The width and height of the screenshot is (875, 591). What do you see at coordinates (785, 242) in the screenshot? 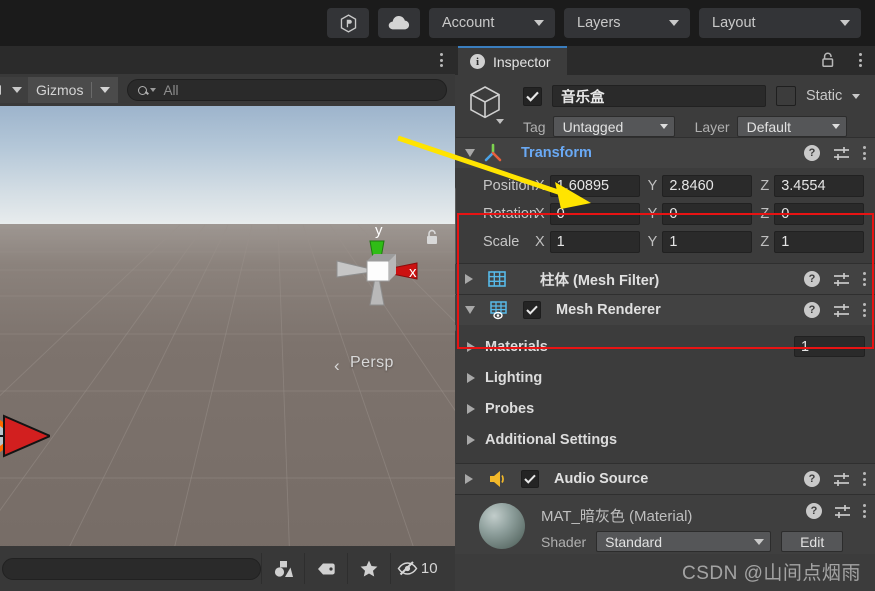
I see `scale-z-value: 1` at bounding box center [785, 242].